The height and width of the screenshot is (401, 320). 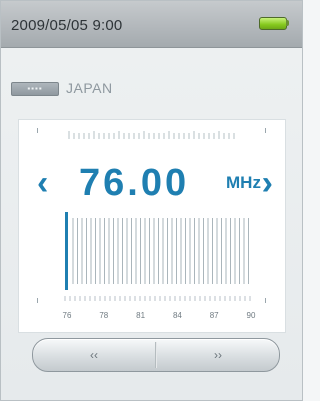 I want to click on scale-label: 76, so click(x=67, y=315).